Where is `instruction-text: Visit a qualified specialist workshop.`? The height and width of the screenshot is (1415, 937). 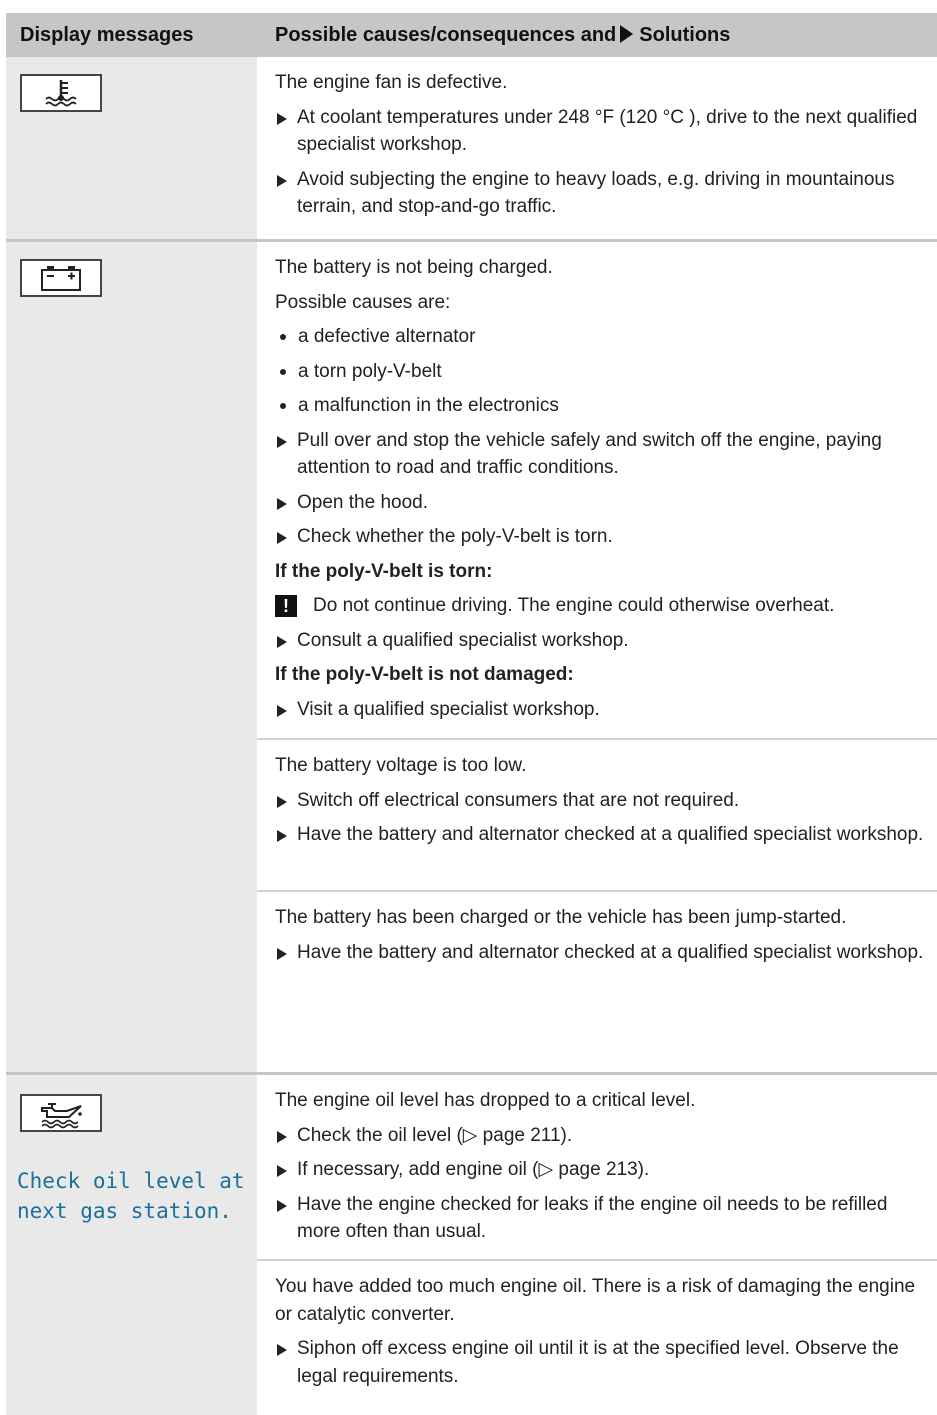
instruction-text: Visit a qualified specialist workshop. is located at coordinates (448, 709).